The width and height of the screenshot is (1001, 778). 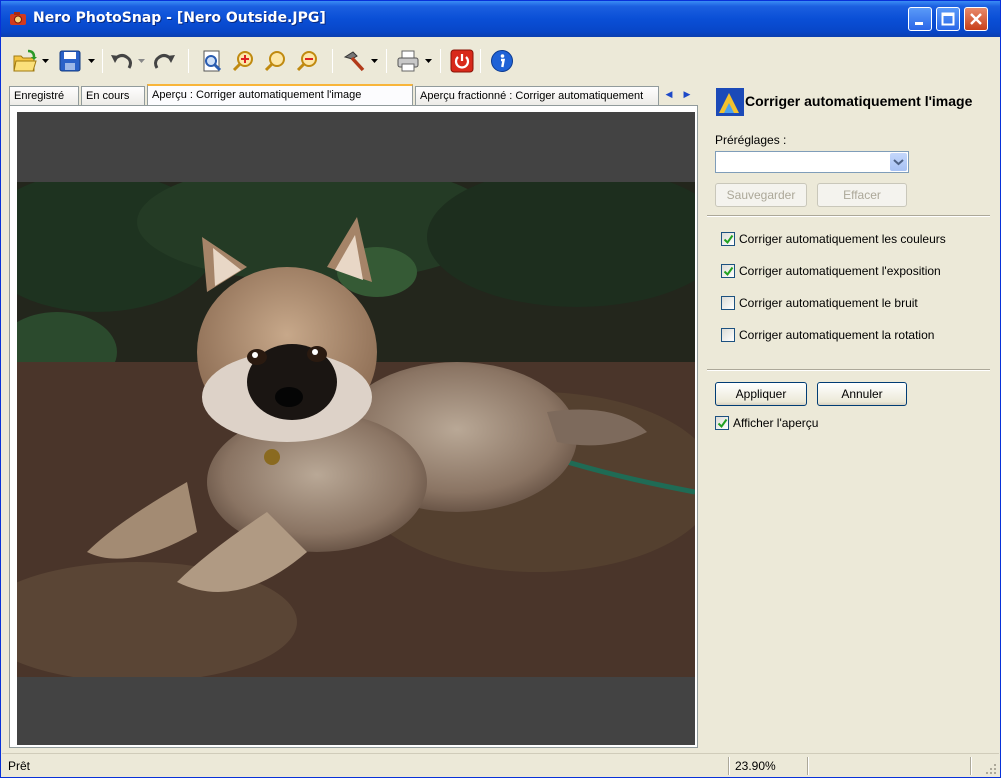 I want to click on option-label: Corriger automatiquement l'exposition, so click(x=840, y=271).